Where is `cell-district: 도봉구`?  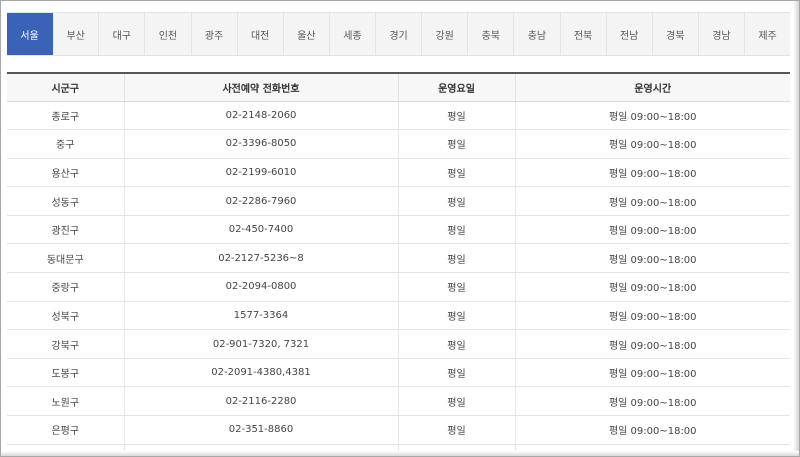 cell-district: 도봉구 is located at coordinates (66, 373).